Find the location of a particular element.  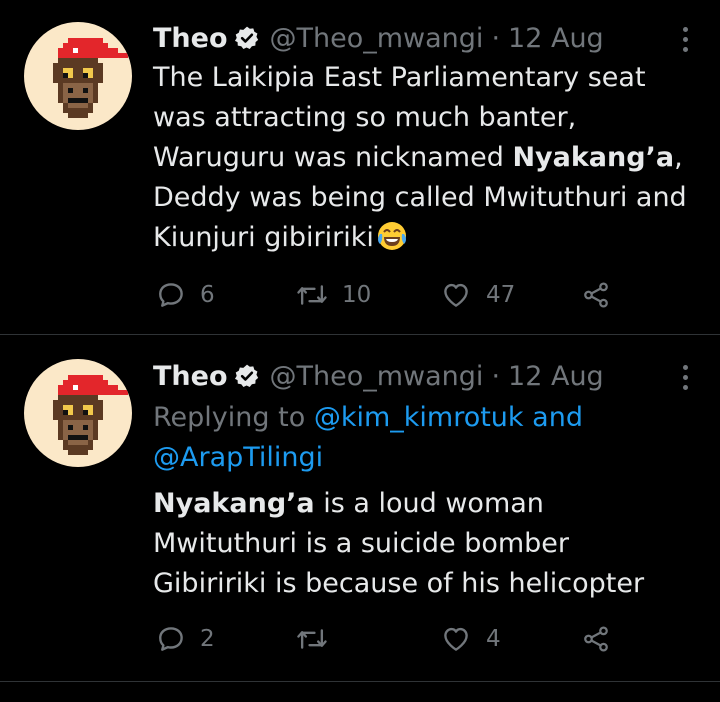

tweet-text-line: Deddy was being called Mwituthuri and is located at coordinates (420, 198).